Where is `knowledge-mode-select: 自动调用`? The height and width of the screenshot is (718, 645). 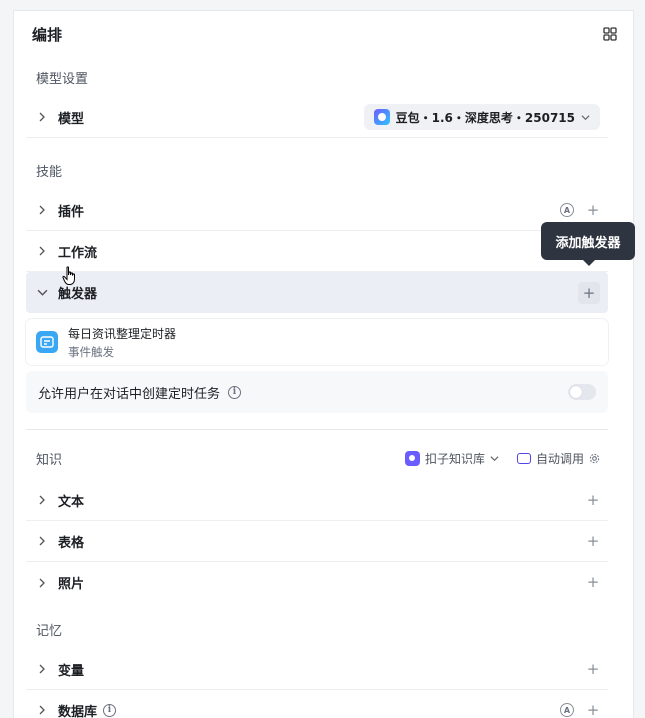 knowledge-mode-select: 自动调用 is located at coordinates (558, 458).